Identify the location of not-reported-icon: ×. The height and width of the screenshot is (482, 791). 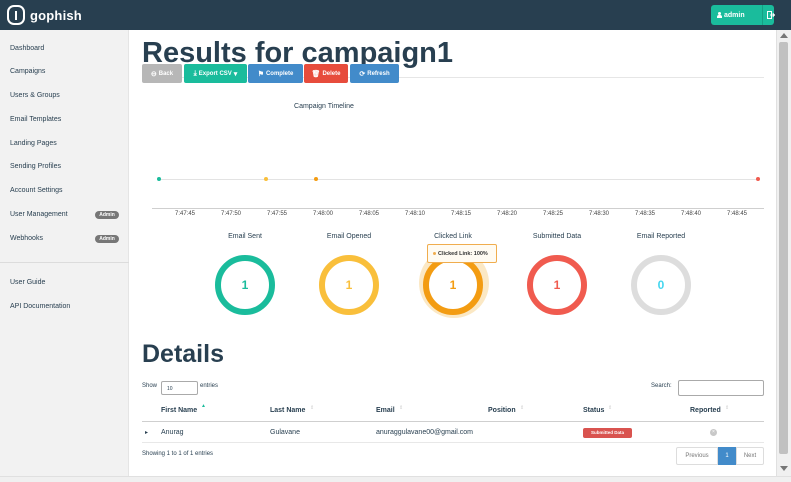
(713, 432).